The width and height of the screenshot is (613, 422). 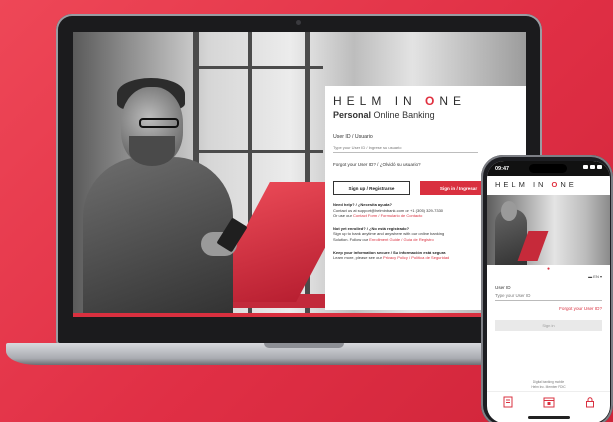 I want to click on signal-icon, so click(x=592, y=167).